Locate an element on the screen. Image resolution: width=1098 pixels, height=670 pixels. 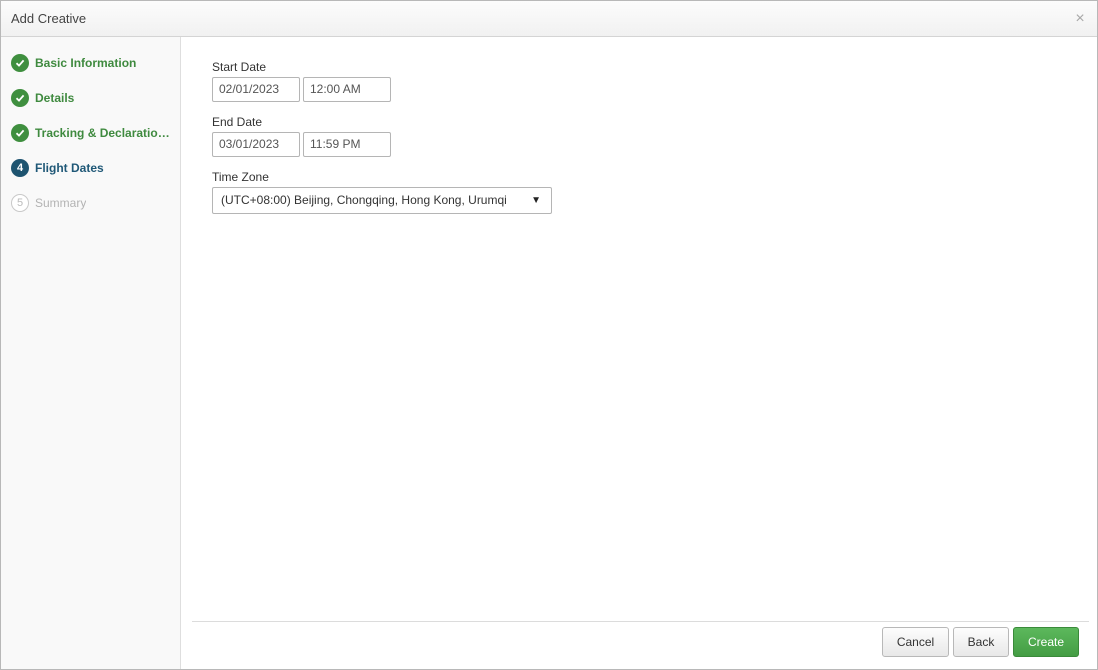
create-button: Create is located at coordinates (1046, 642).